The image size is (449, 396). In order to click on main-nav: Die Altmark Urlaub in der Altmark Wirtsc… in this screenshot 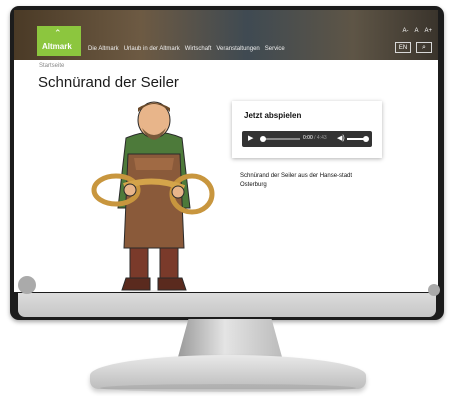, I will do `click(186, 49)`.